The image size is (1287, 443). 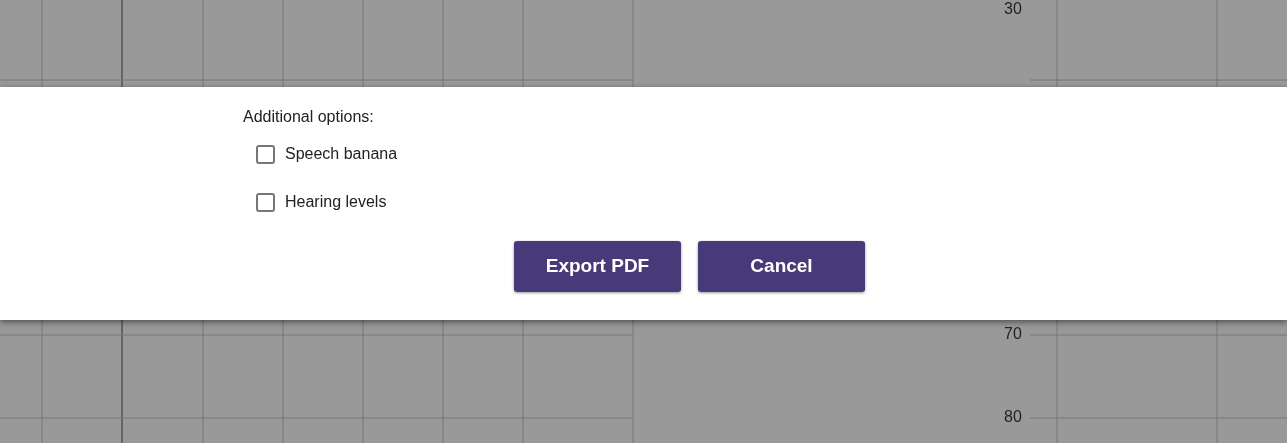 I want to click on axis-tick-label: 80, so click(x=1013, y=417).